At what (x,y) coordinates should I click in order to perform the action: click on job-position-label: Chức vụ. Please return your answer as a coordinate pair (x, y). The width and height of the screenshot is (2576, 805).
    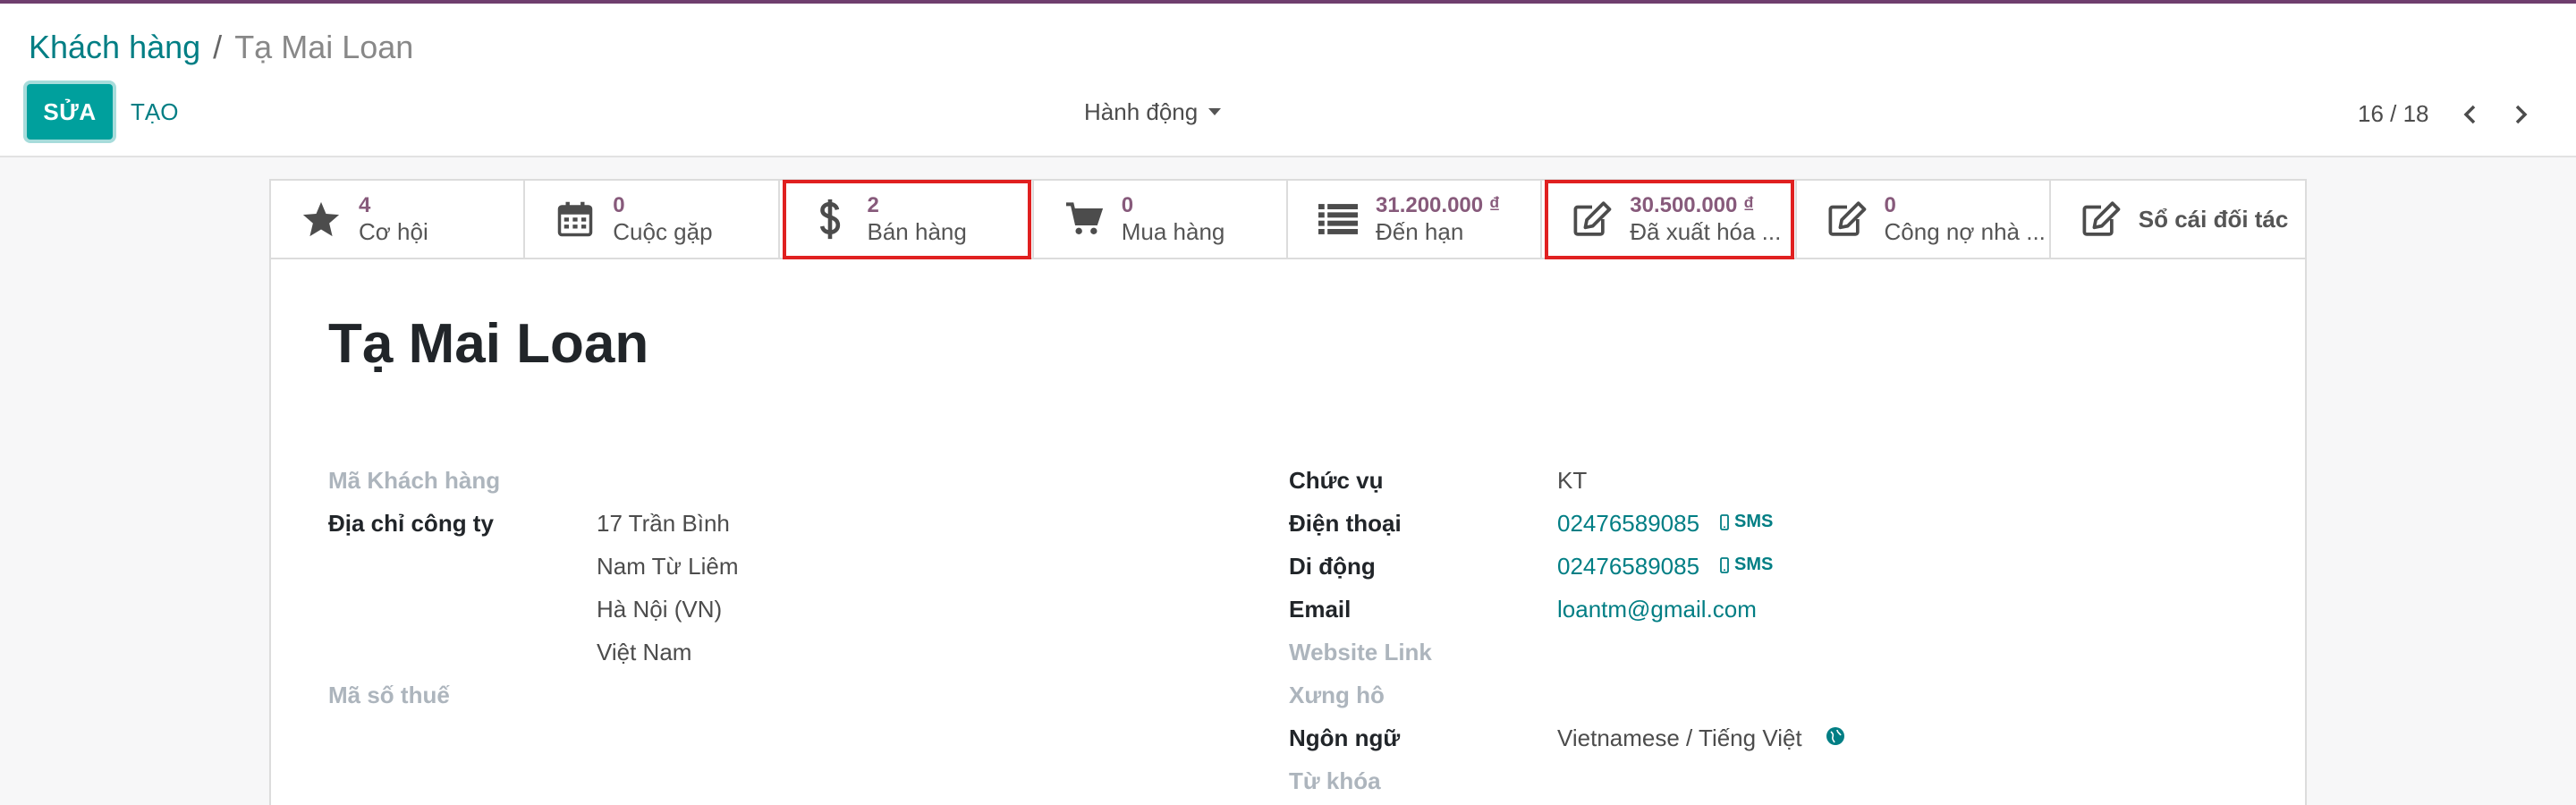
    Looking at the image, I should click on (1336, 480).